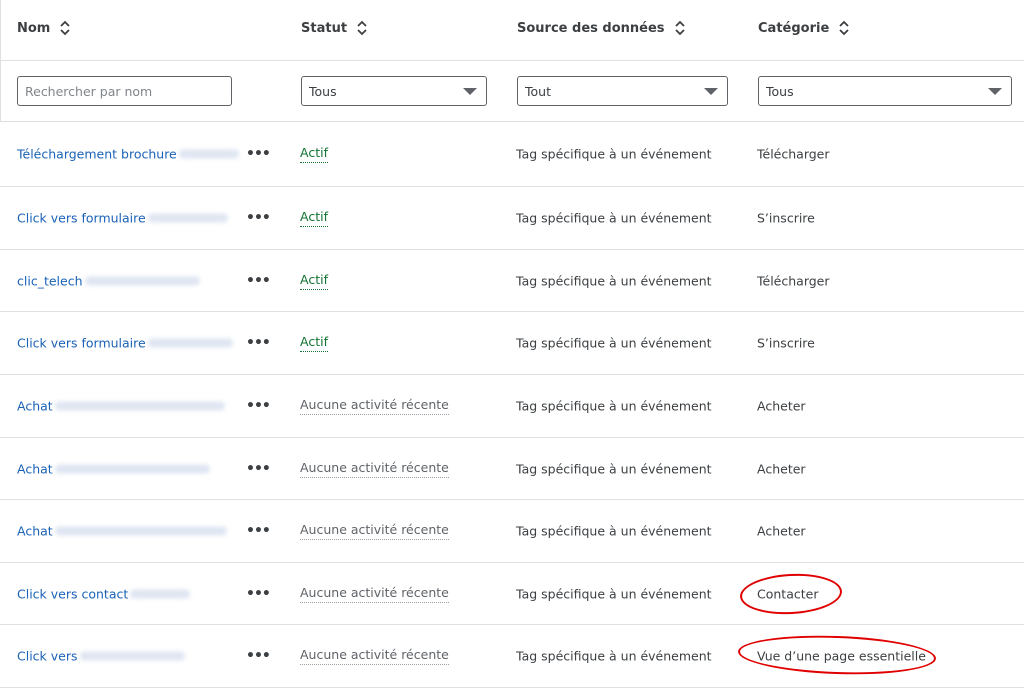  What do you see at coordinates (512, 30) in the screenshot?
I see `table-header: Nom Statut Source des données Catégorie` at bounding box center [512, 30].